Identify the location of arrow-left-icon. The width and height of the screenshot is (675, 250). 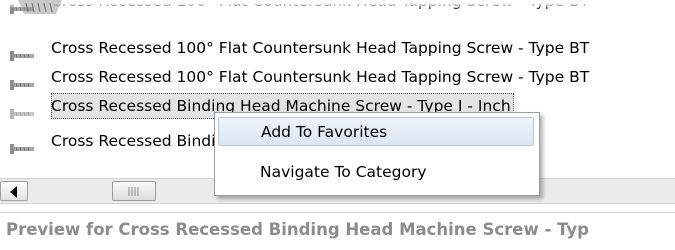
(13, 192).